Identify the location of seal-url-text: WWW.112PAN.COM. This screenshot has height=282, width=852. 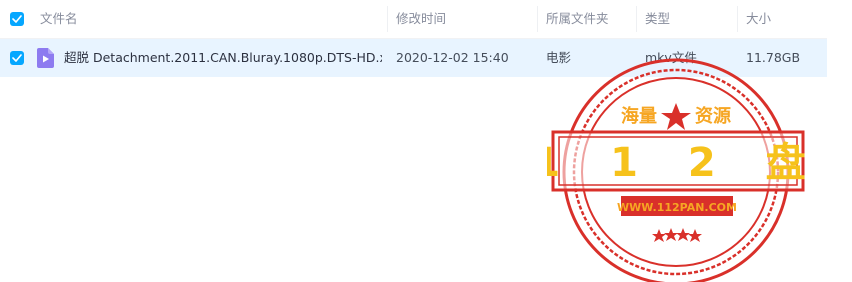
(677, 207).